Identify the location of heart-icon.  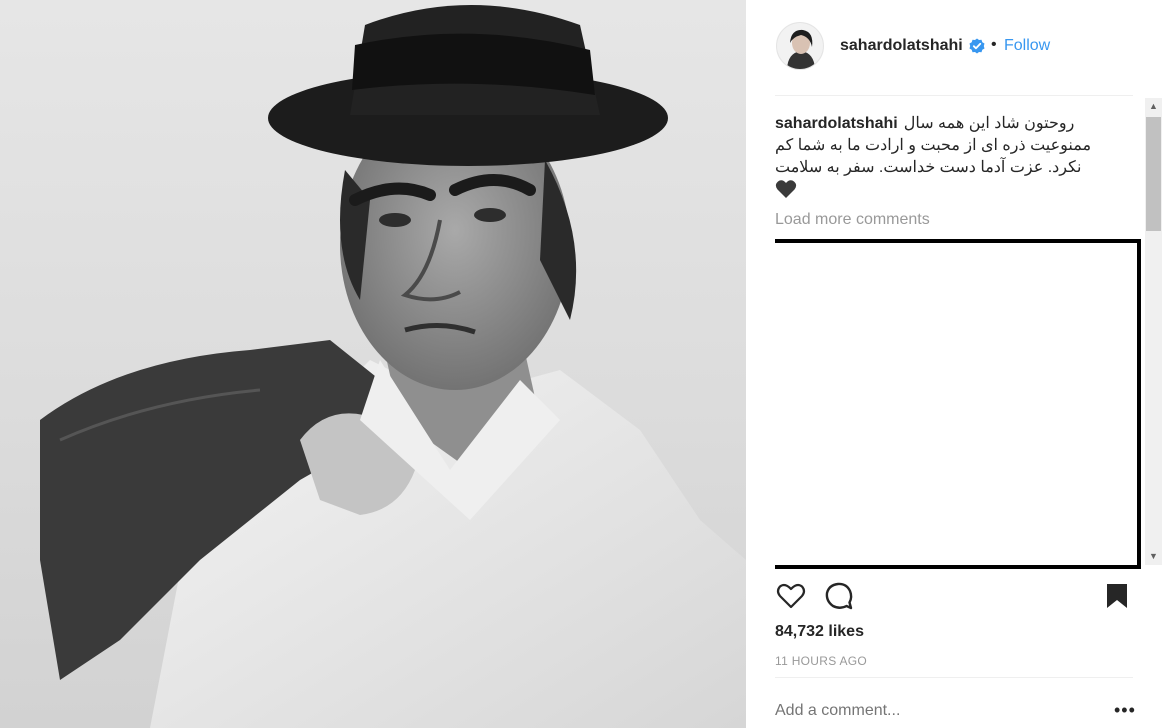
(791, 596).